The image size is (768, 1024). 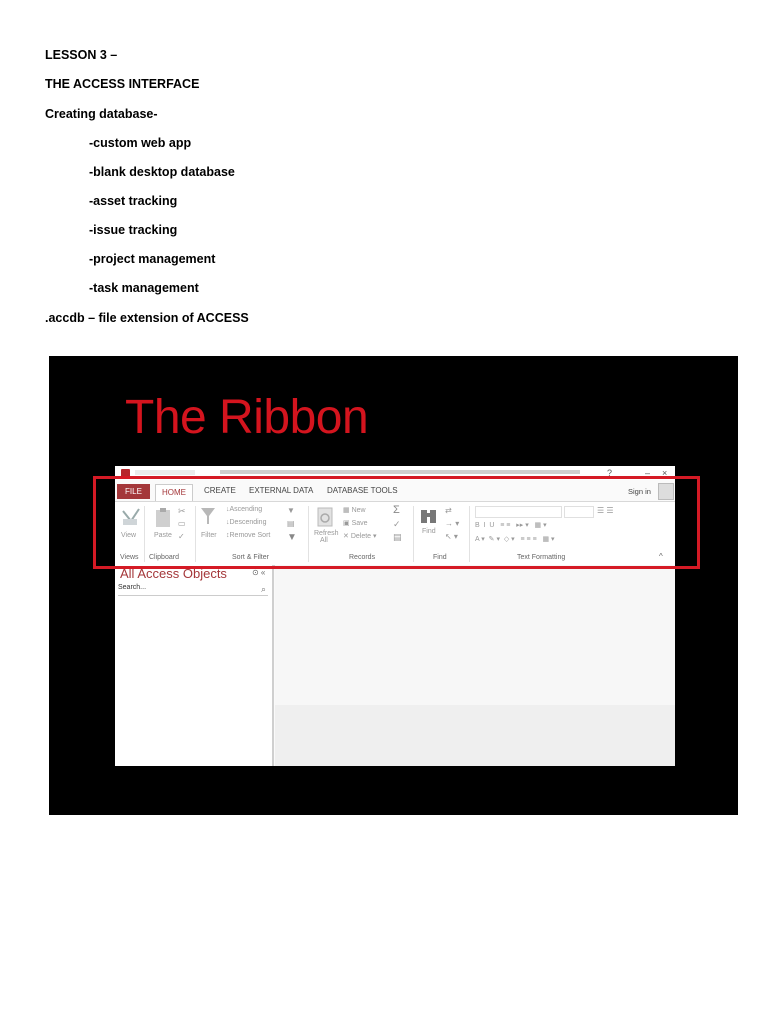 I want to click on list-item: -asset tracking, so click(x=133, y=201).